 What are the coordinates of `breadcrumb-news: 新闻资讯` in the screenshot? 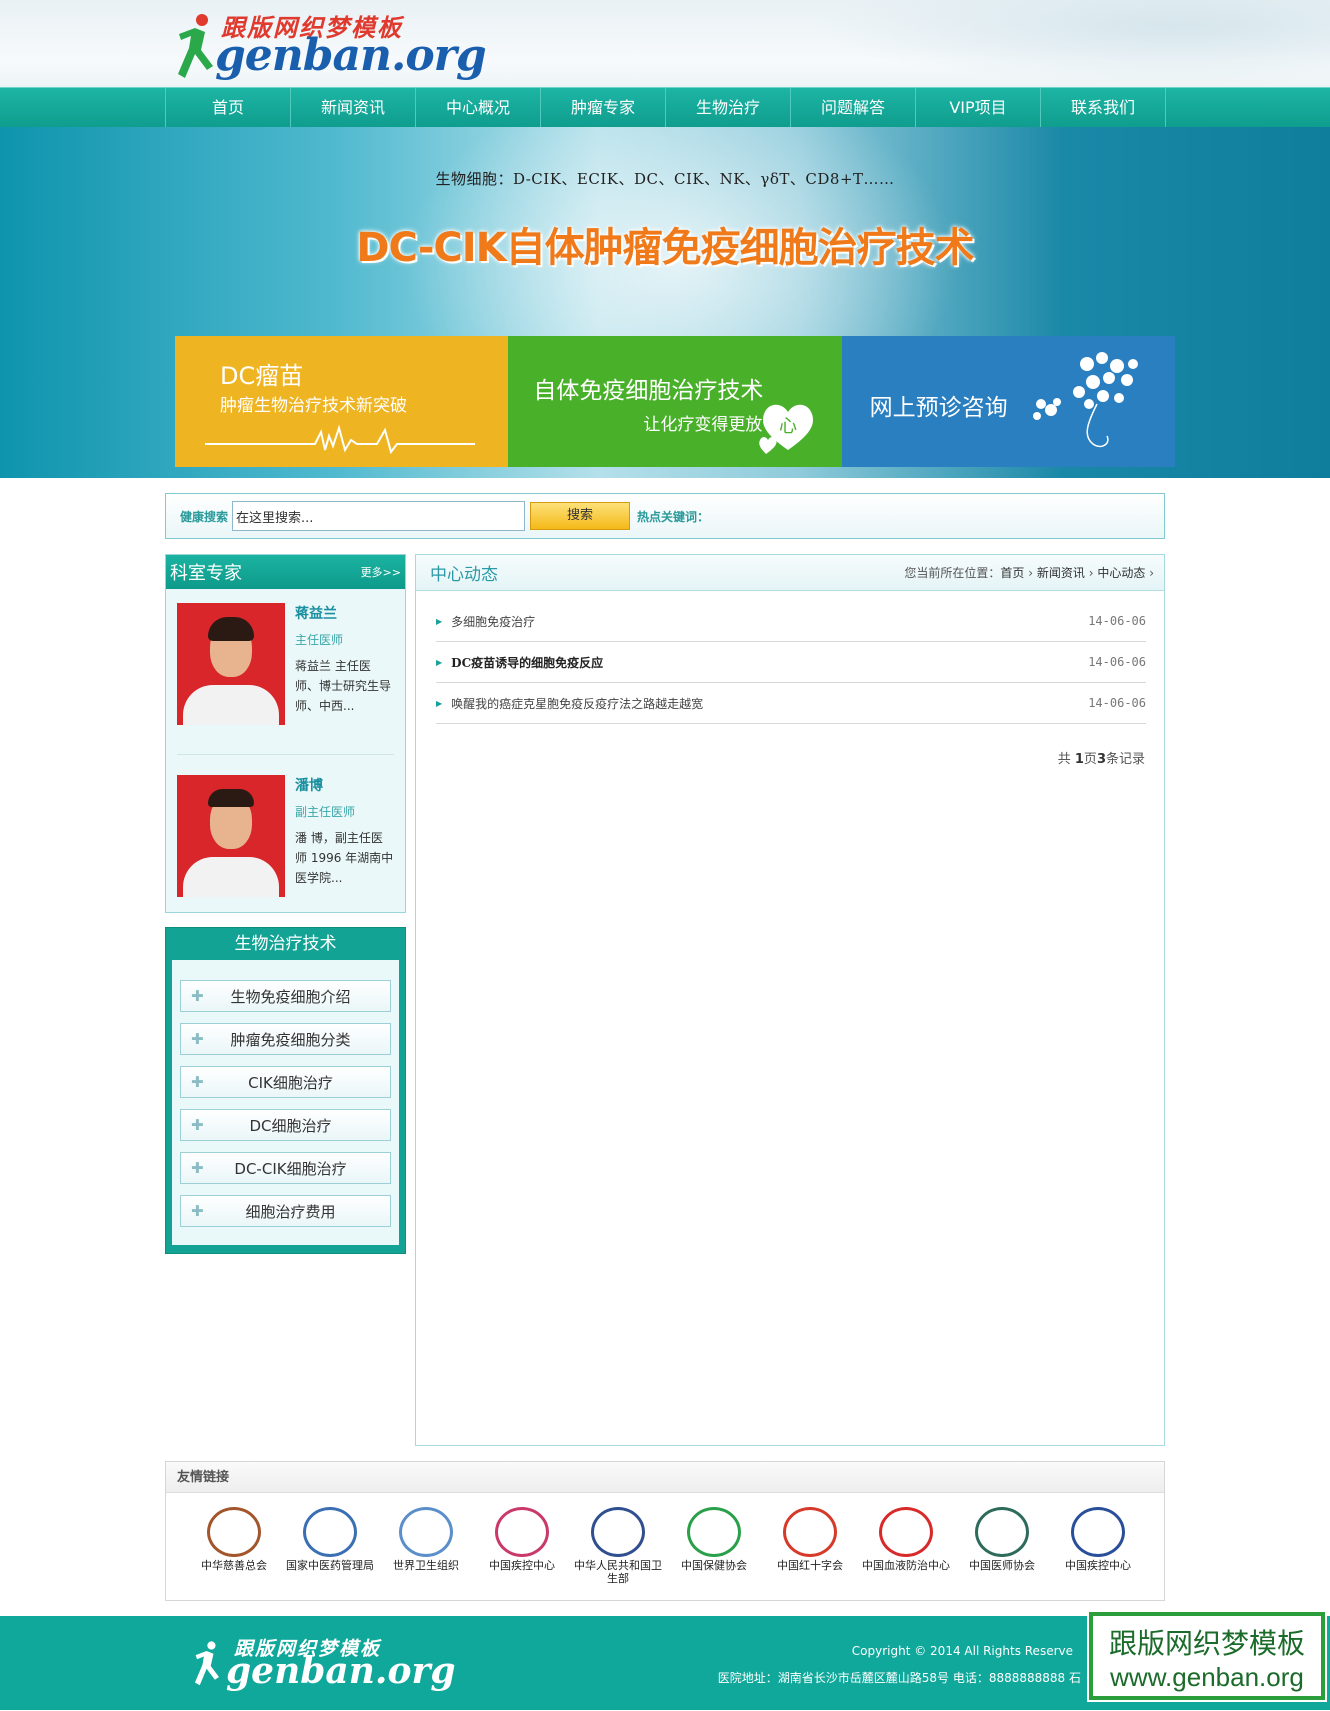 It's located at (1061, 573).